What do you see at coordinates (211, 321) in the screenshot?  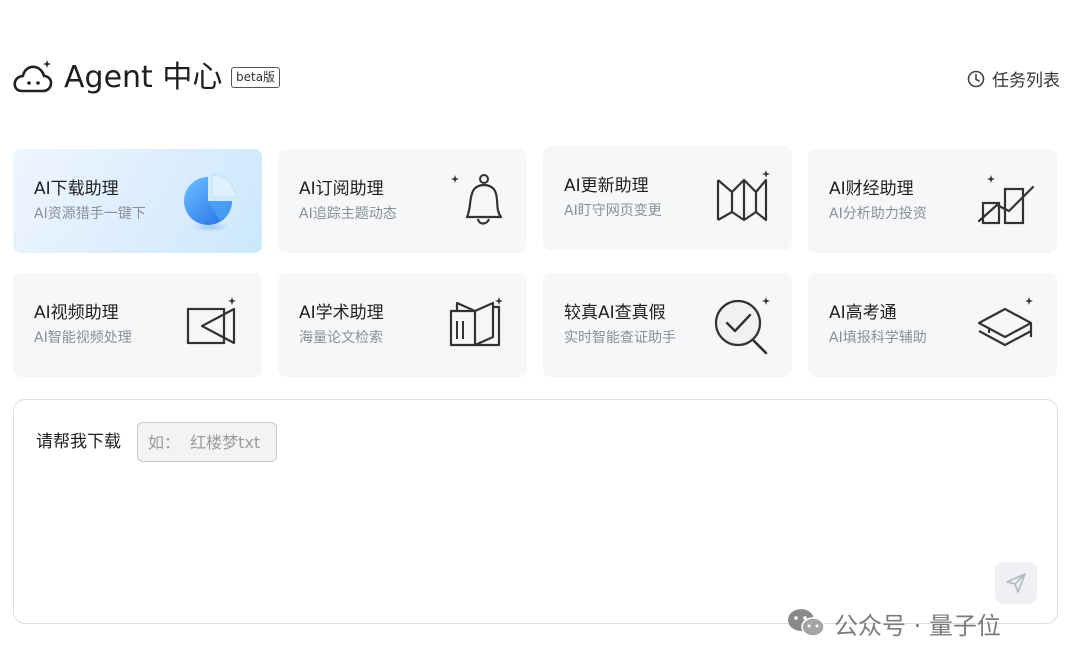 I see `video-camera-icon` at bounding box center [211, 321].